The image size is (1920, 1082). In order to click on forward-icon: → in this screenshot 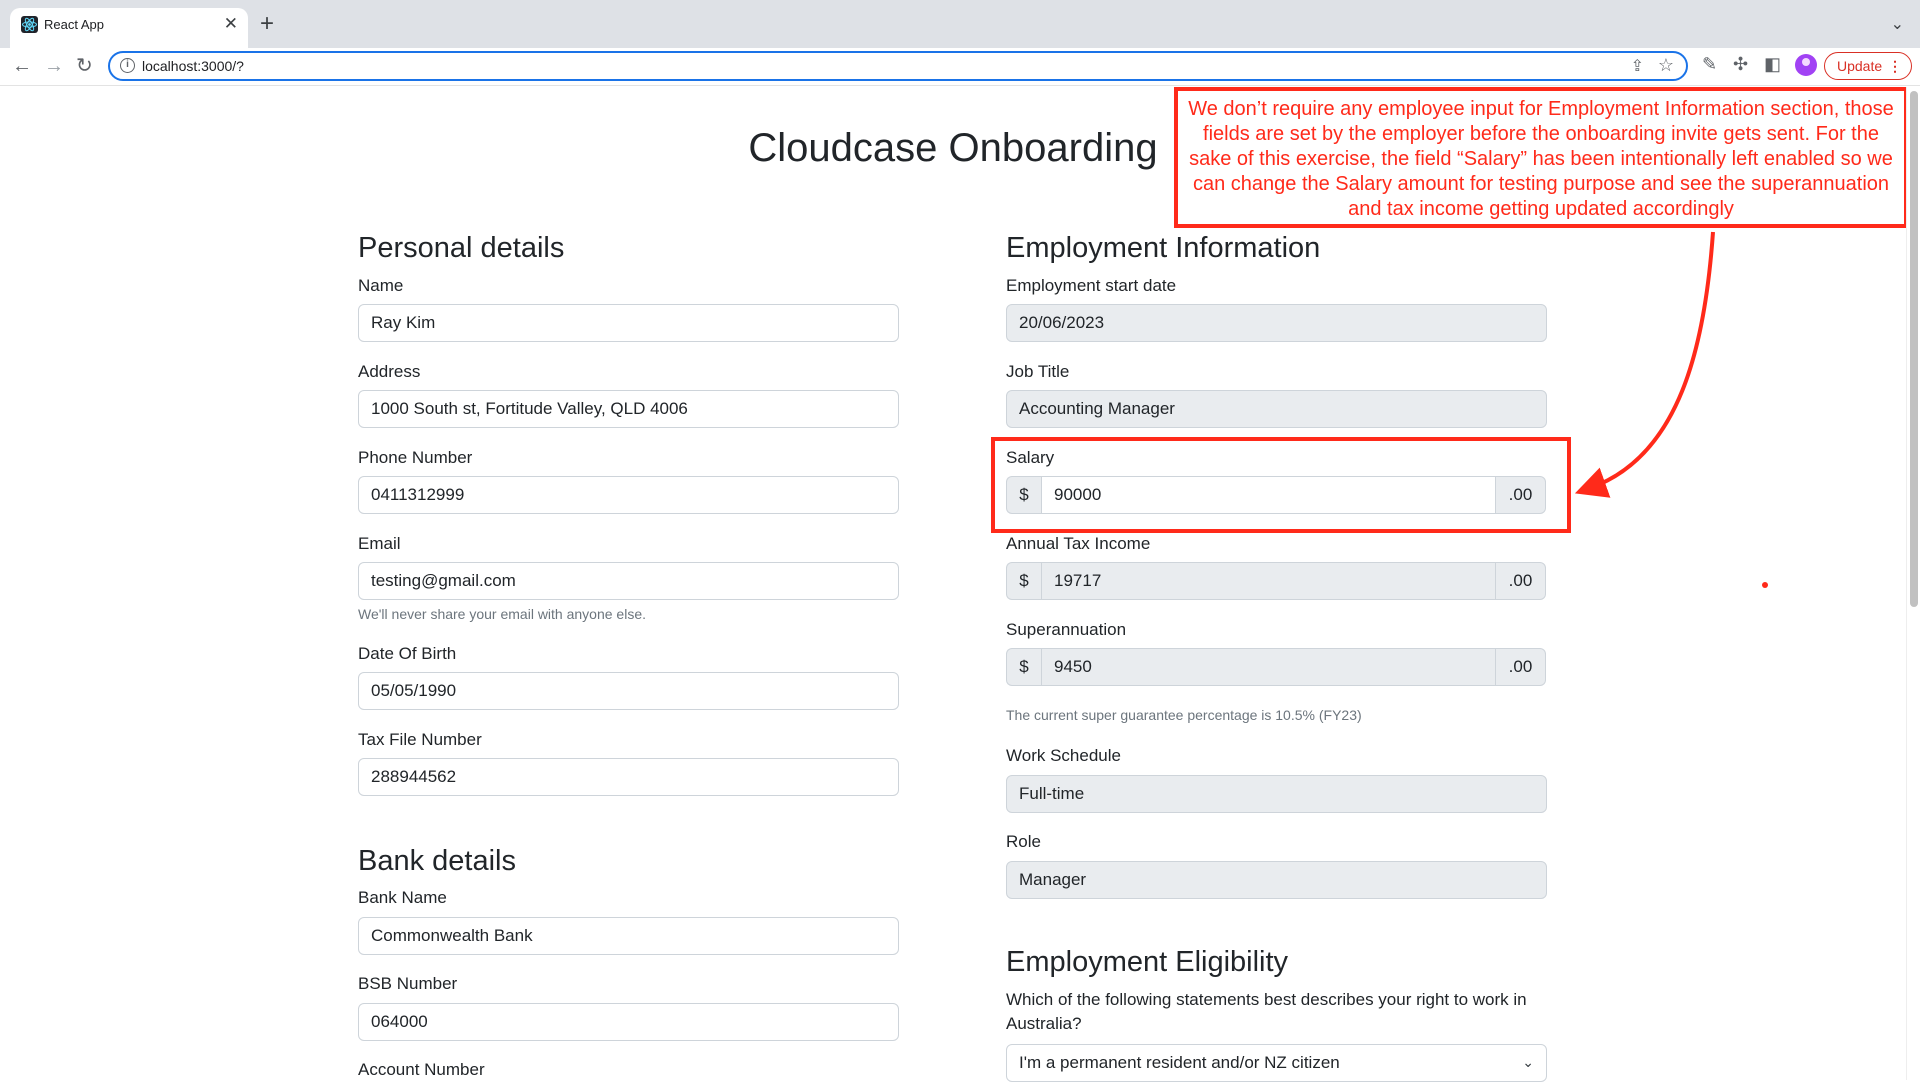, I will do `click(54, 66)`.